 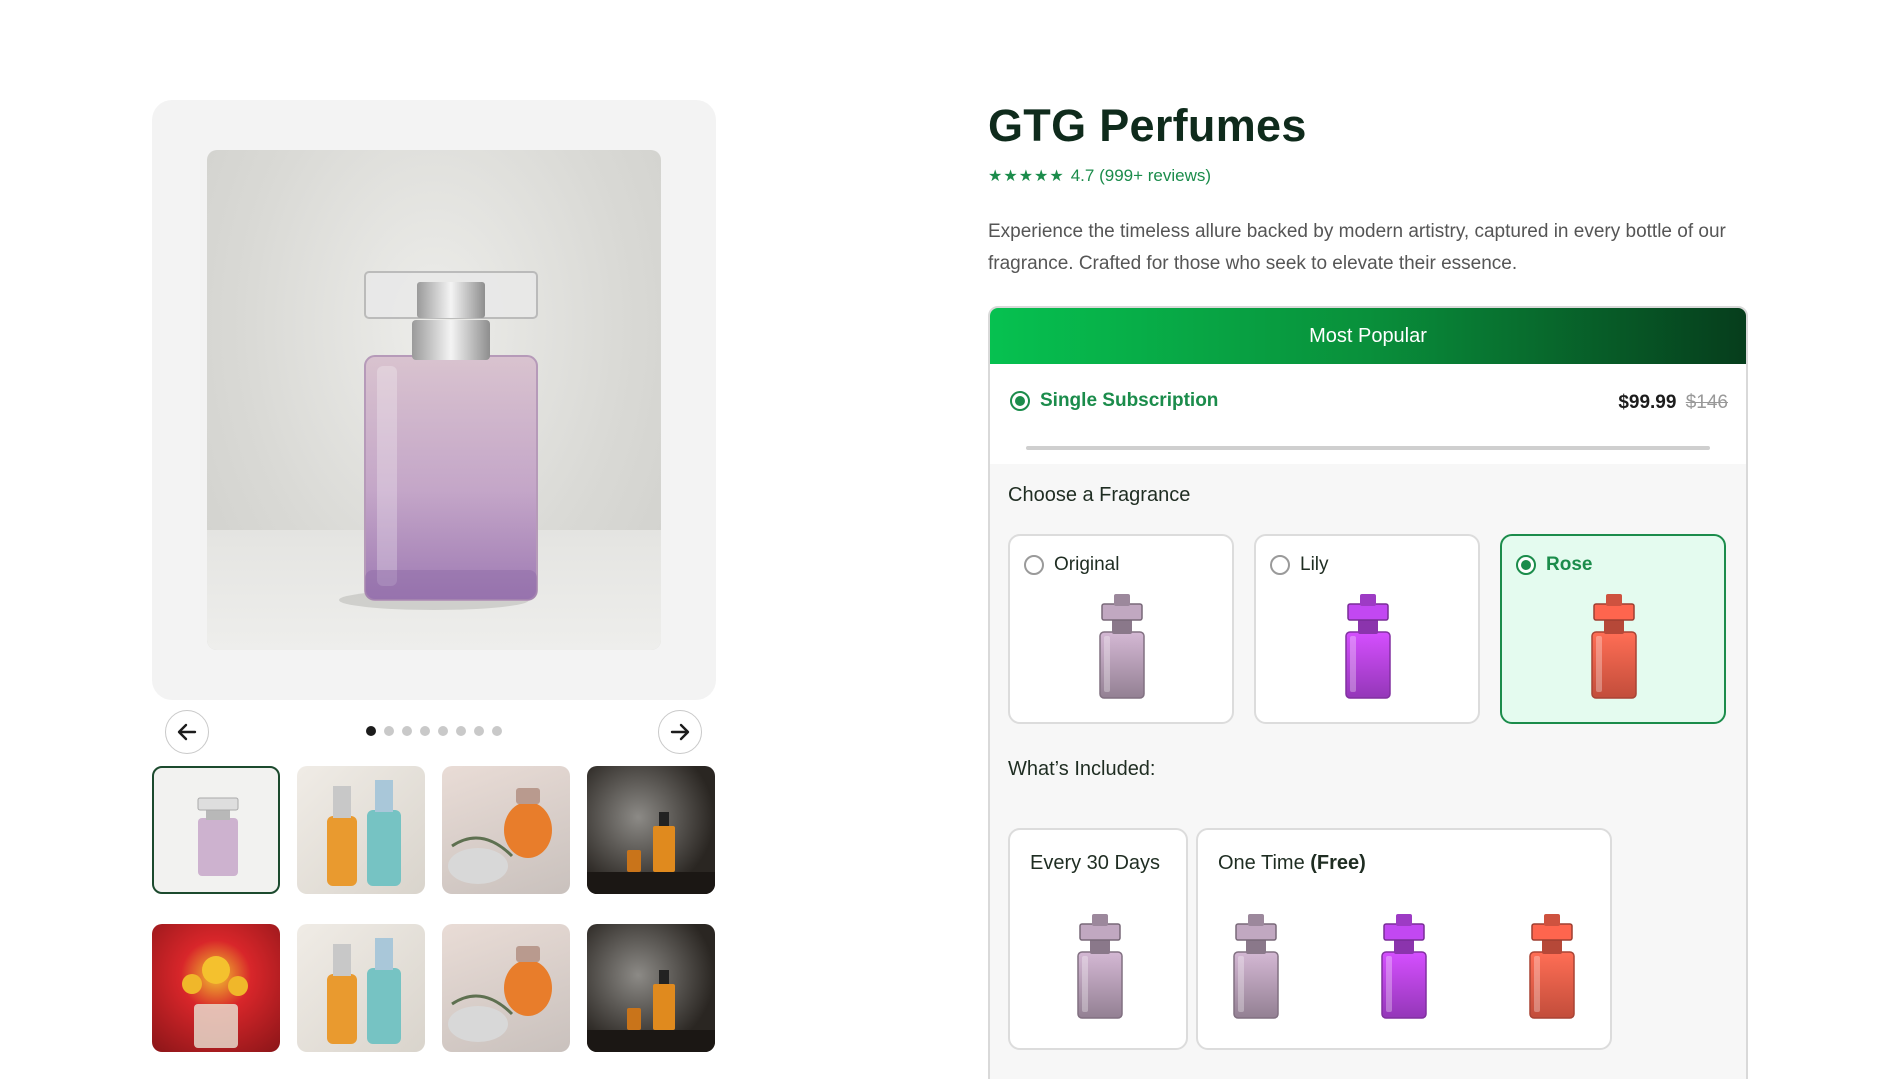 What do you see at coordinates (434, 731) in the screenshot?
I see `carousel-dots` at bounding box center [434, 731].